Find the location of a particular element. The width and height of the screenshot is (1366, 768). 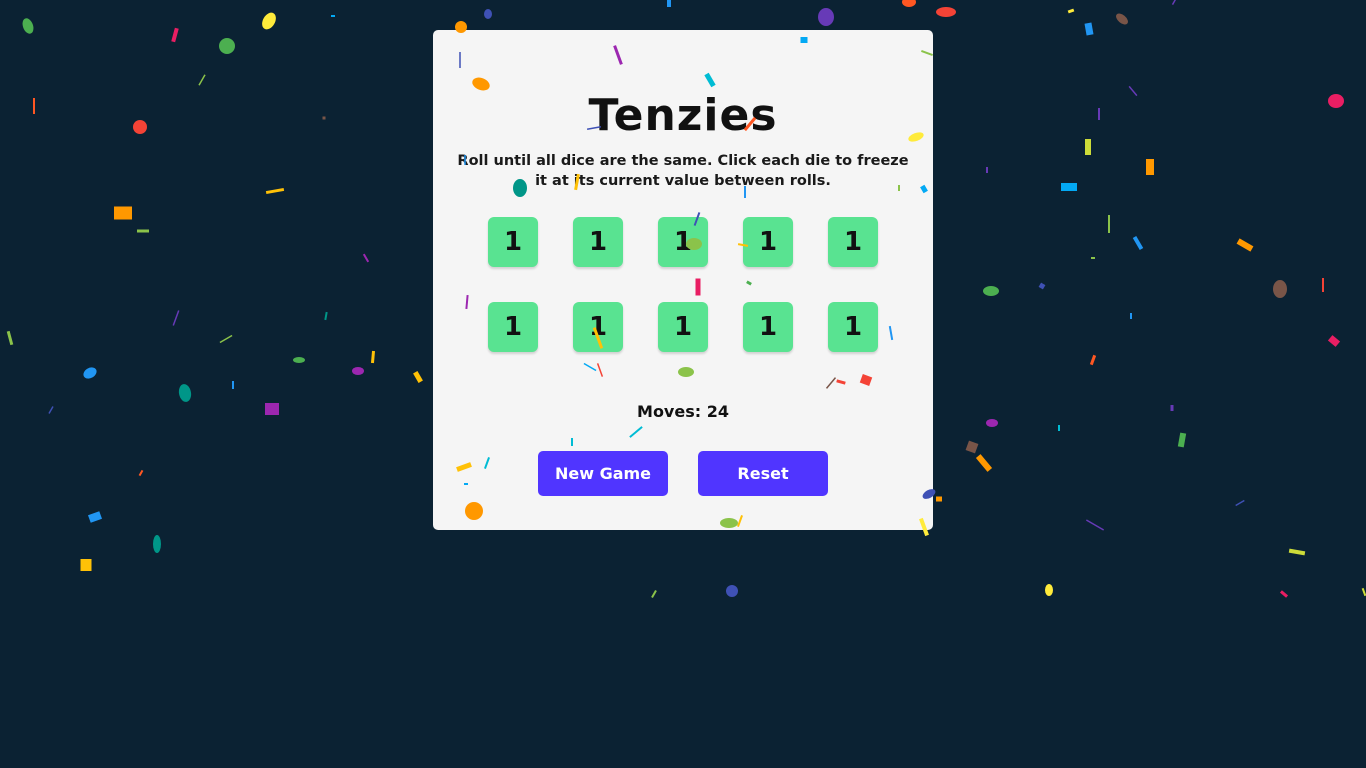

die-9: 1 is located at coordinates (768, 327).